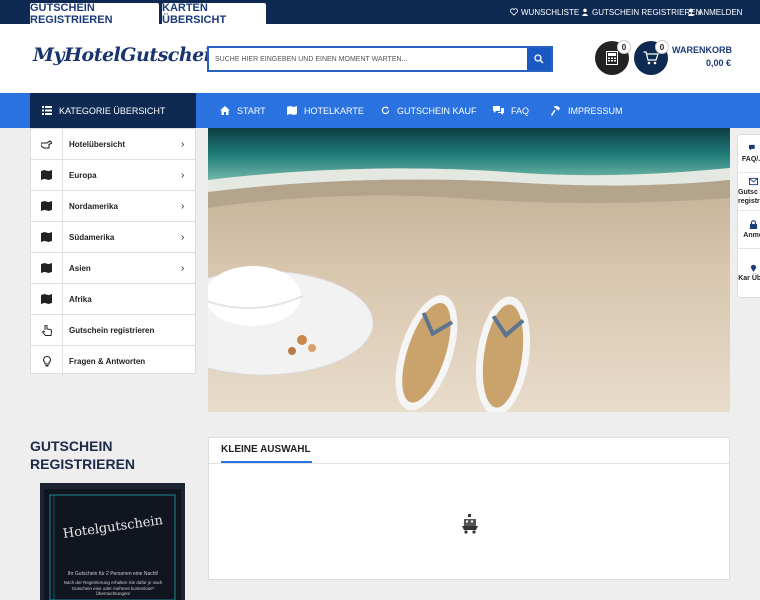 The width and height of the screenshot is (760, 600). I want to click on small-selection-header: KLEINE AUSWAHL, so click(469, 451).